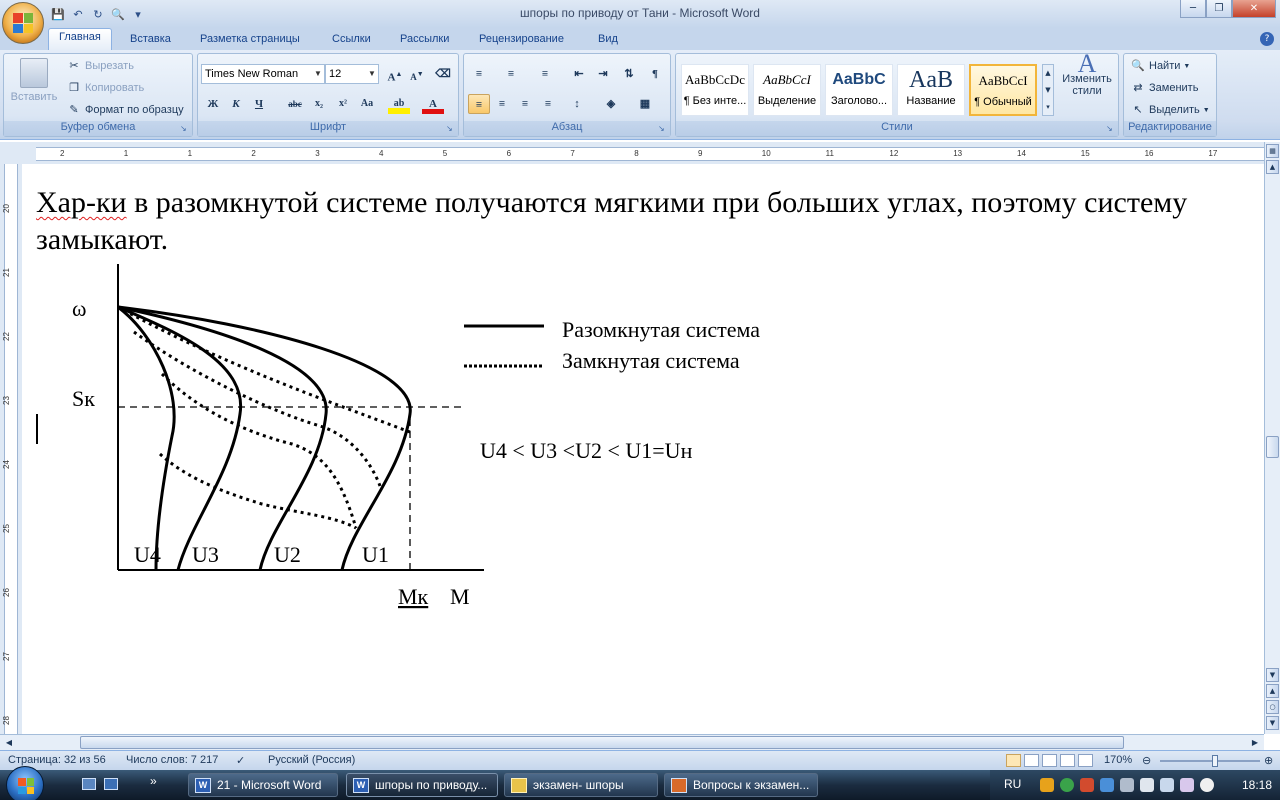 The width and height of the screenshot is (1280, 800). What do you see at coordinates (931, 90) in the screenshot?
I see `style-title: AaB Название` at bounding box center [931, 90].